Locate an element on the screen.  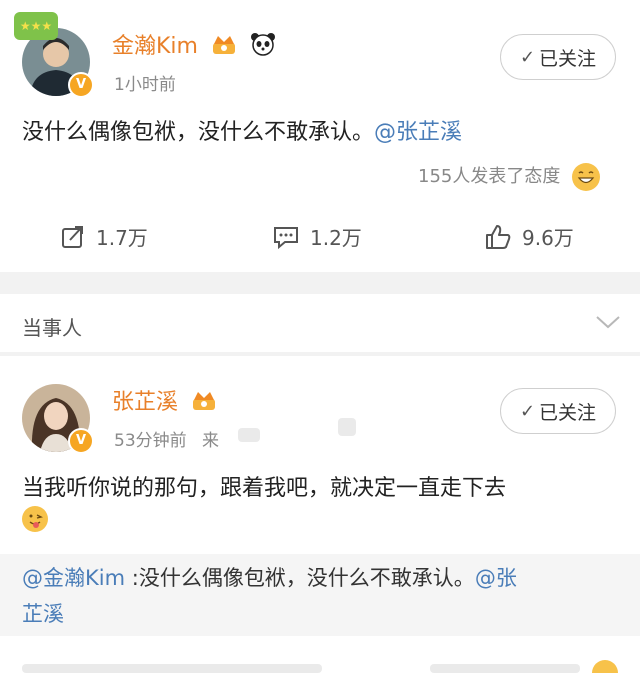
like-button: 9.6万 is located at coordinates (529, 236).